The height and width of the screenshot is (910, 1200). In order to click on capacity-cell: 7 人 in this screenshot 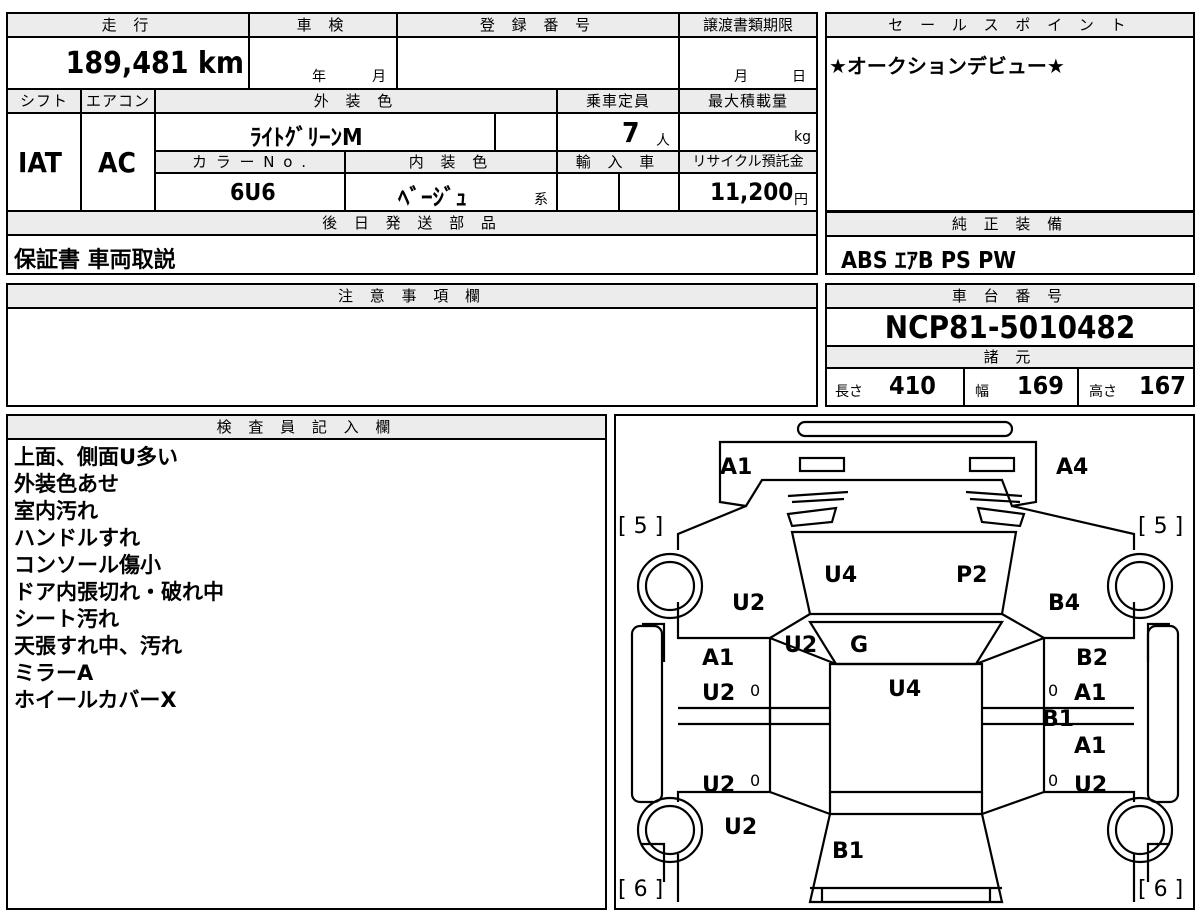, I will do `click(619, 133)`.